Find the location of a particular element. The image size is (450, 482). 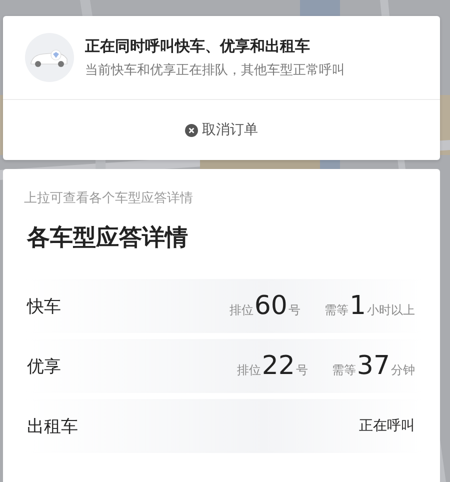

cancel-order-button: 取消订单 is located at coordinates (221, 130).